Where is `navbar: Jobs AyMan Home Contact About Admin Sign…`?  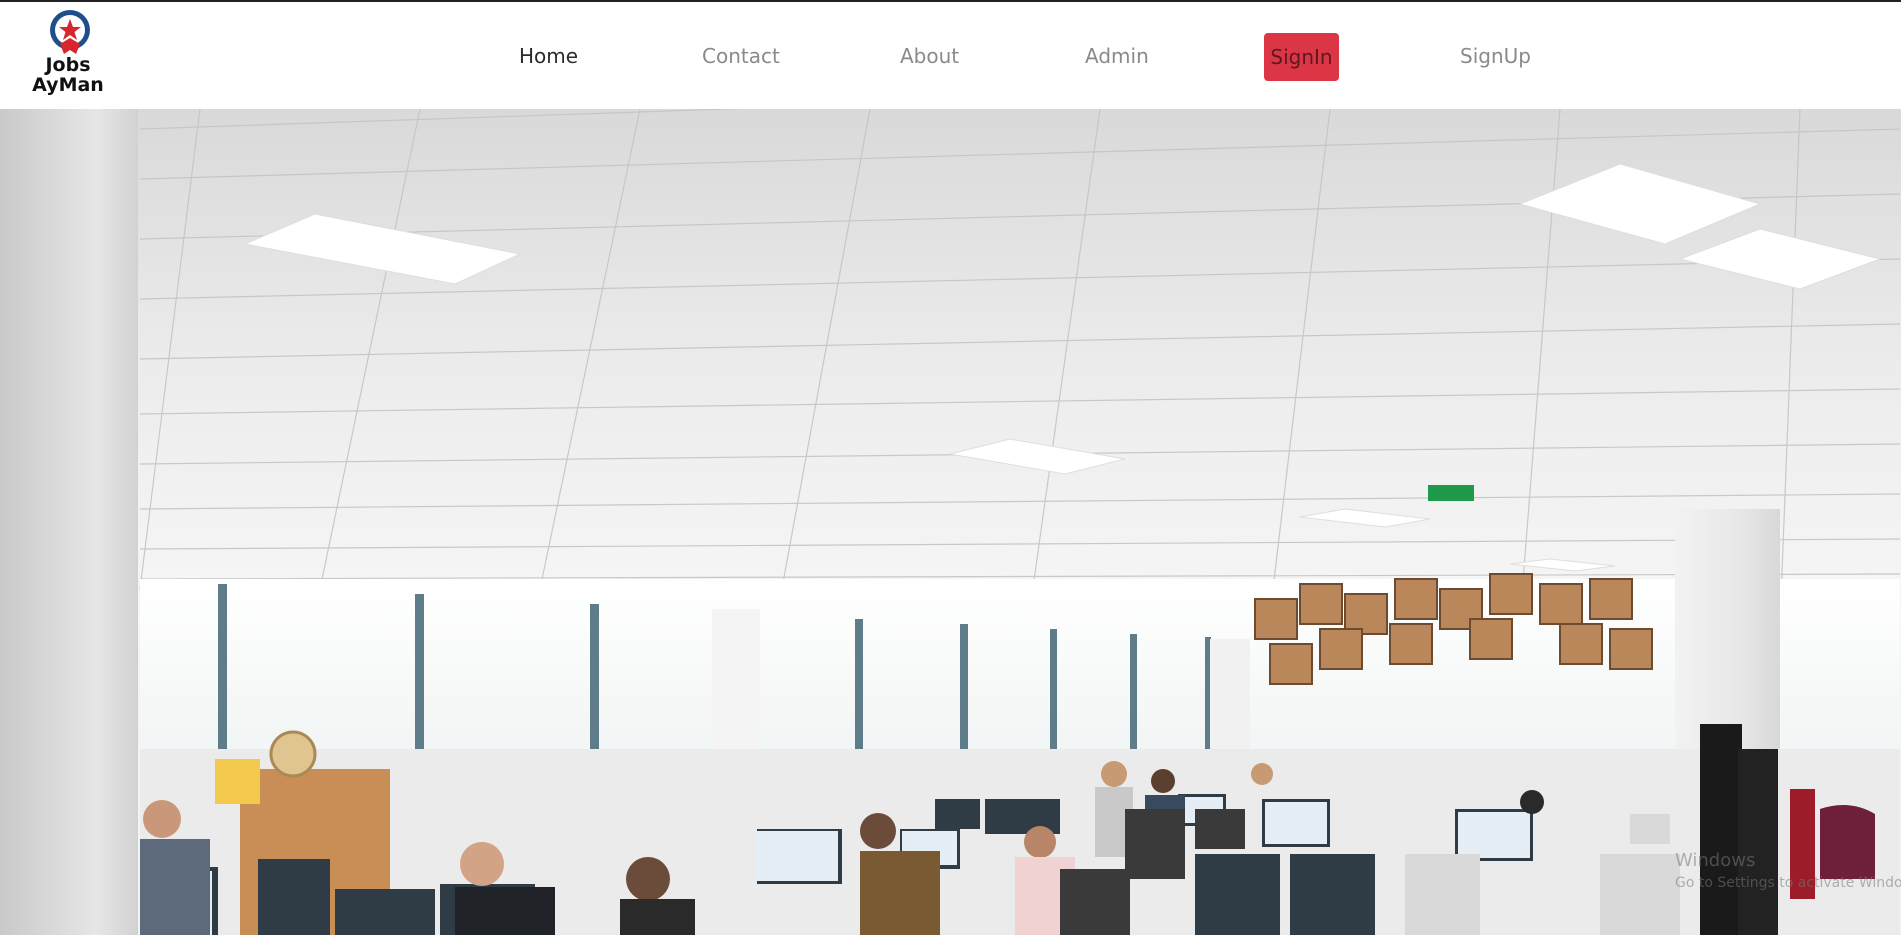
navbar: Jobs AyMan Home Contact About Admin Sign… is located at coordinates (950, 55).